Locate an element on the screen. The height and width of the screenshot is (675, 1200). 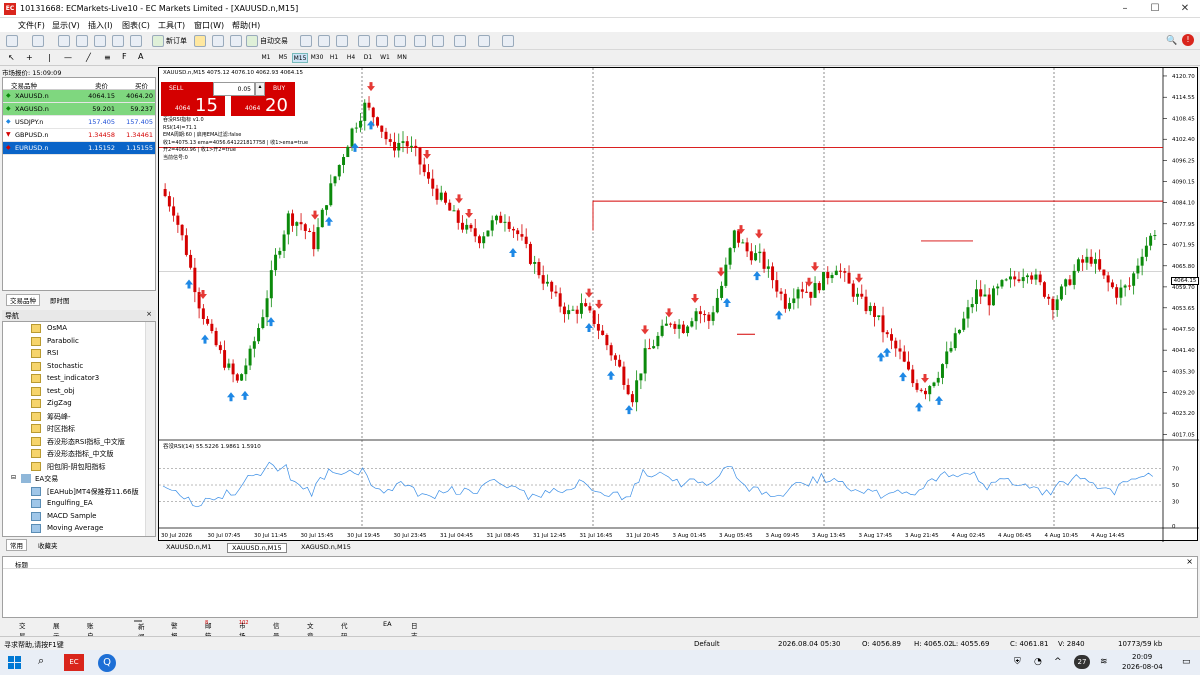
line-chart-icon is located at coordinates (342, 41).